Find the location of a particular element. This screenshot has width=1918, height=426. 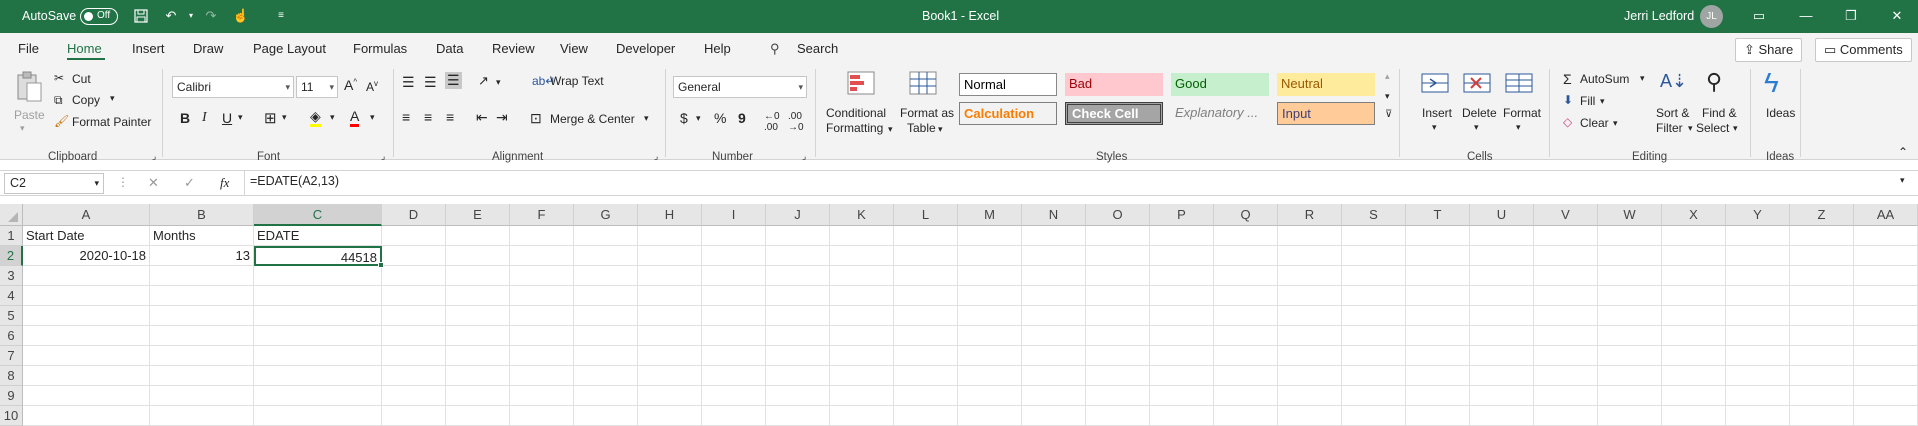

insert-cells-icon is located at coordinates (1437, 86).